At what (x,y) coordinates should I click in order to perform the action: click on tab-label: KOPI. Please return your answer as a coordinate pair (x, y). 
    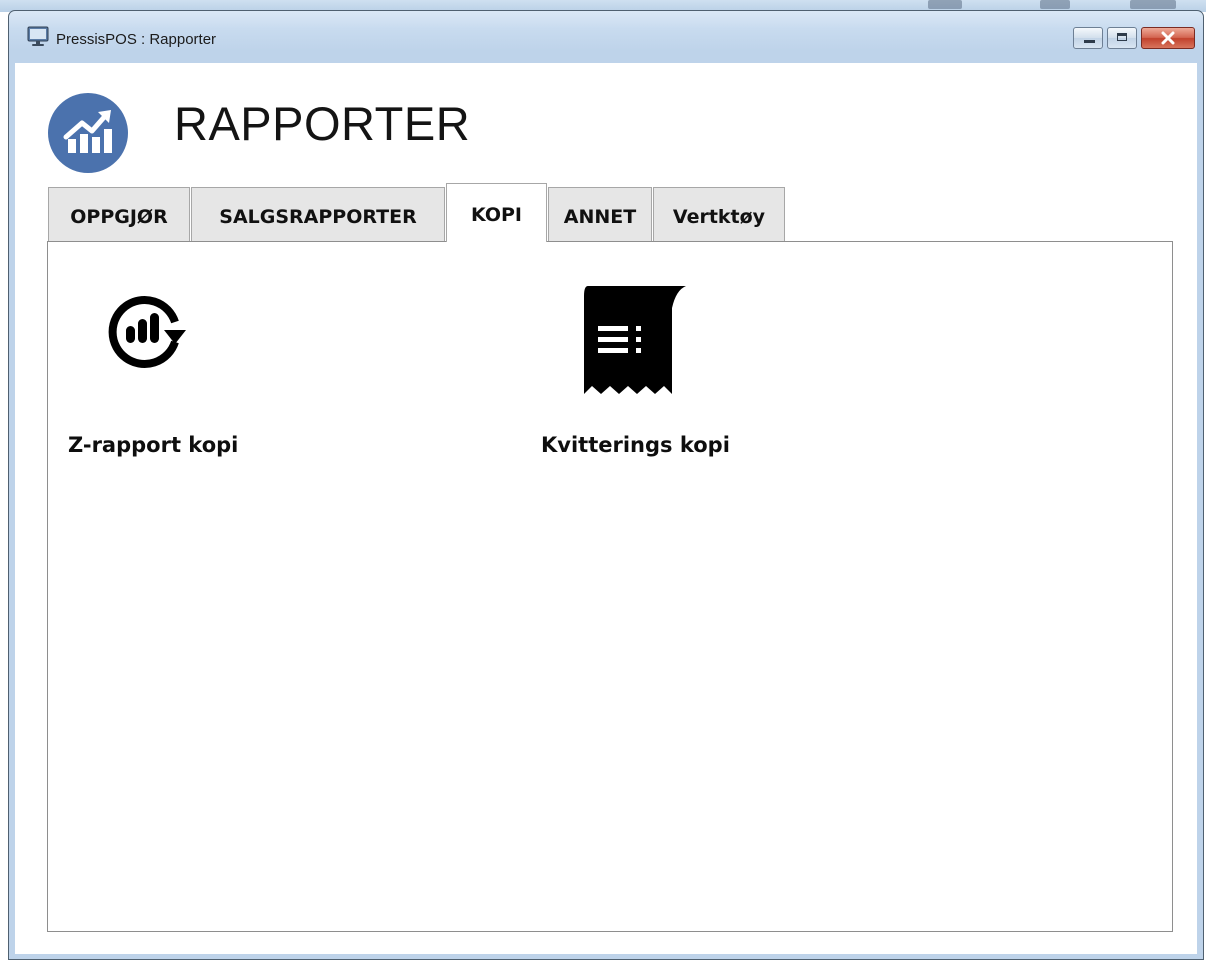
    Looking at the image, I should click on (496, 215).